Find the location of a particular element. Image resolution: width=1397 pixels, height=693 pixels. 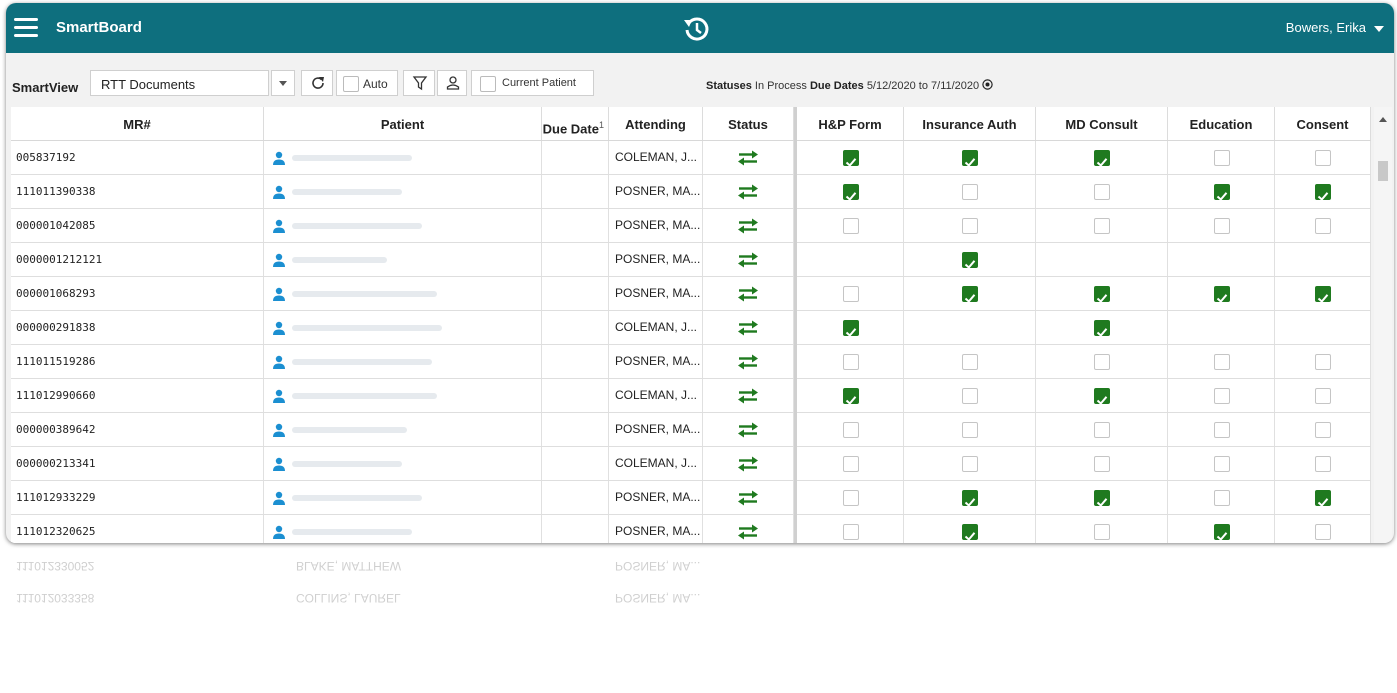

smartview-dropdown-button is located at coordinates (283, 83).